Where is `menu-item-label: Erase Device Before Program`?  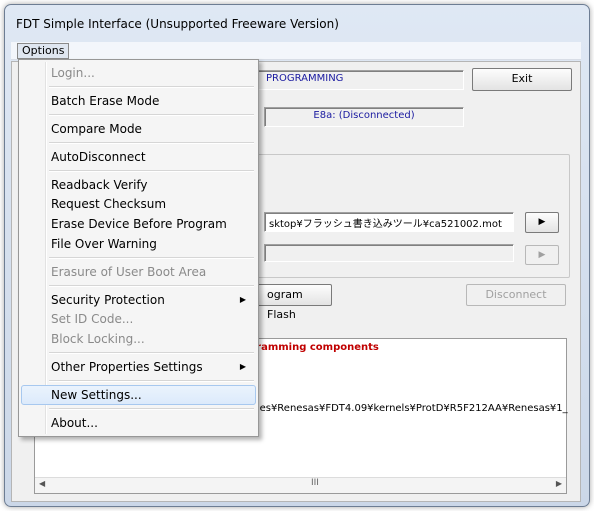 menu-item-label: Erase Device Before Program is located at coordinates (139, 224).